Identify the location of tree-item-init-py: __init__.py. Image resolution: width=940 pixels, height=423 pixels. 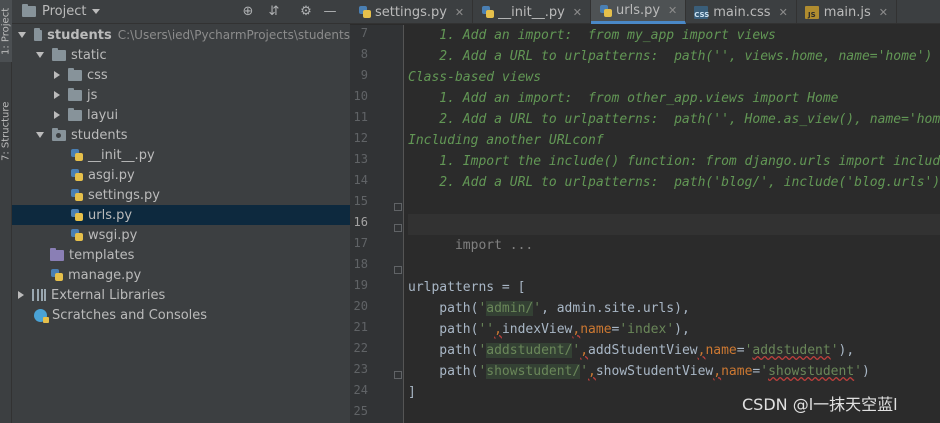
(181, 155).